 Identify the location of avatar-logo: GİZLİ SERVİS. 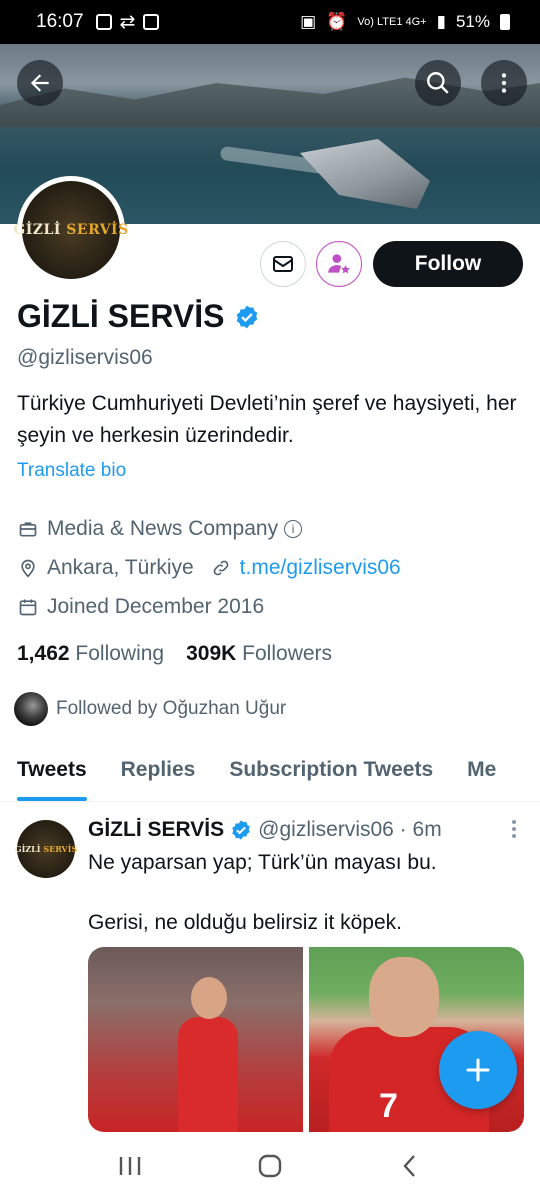
(70, 230).